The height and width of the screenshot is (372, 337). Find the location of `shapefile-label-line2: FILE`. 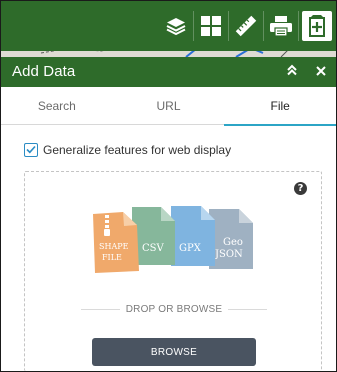

shapefile-label-line2: FILE is located at coordinates (112, 257).